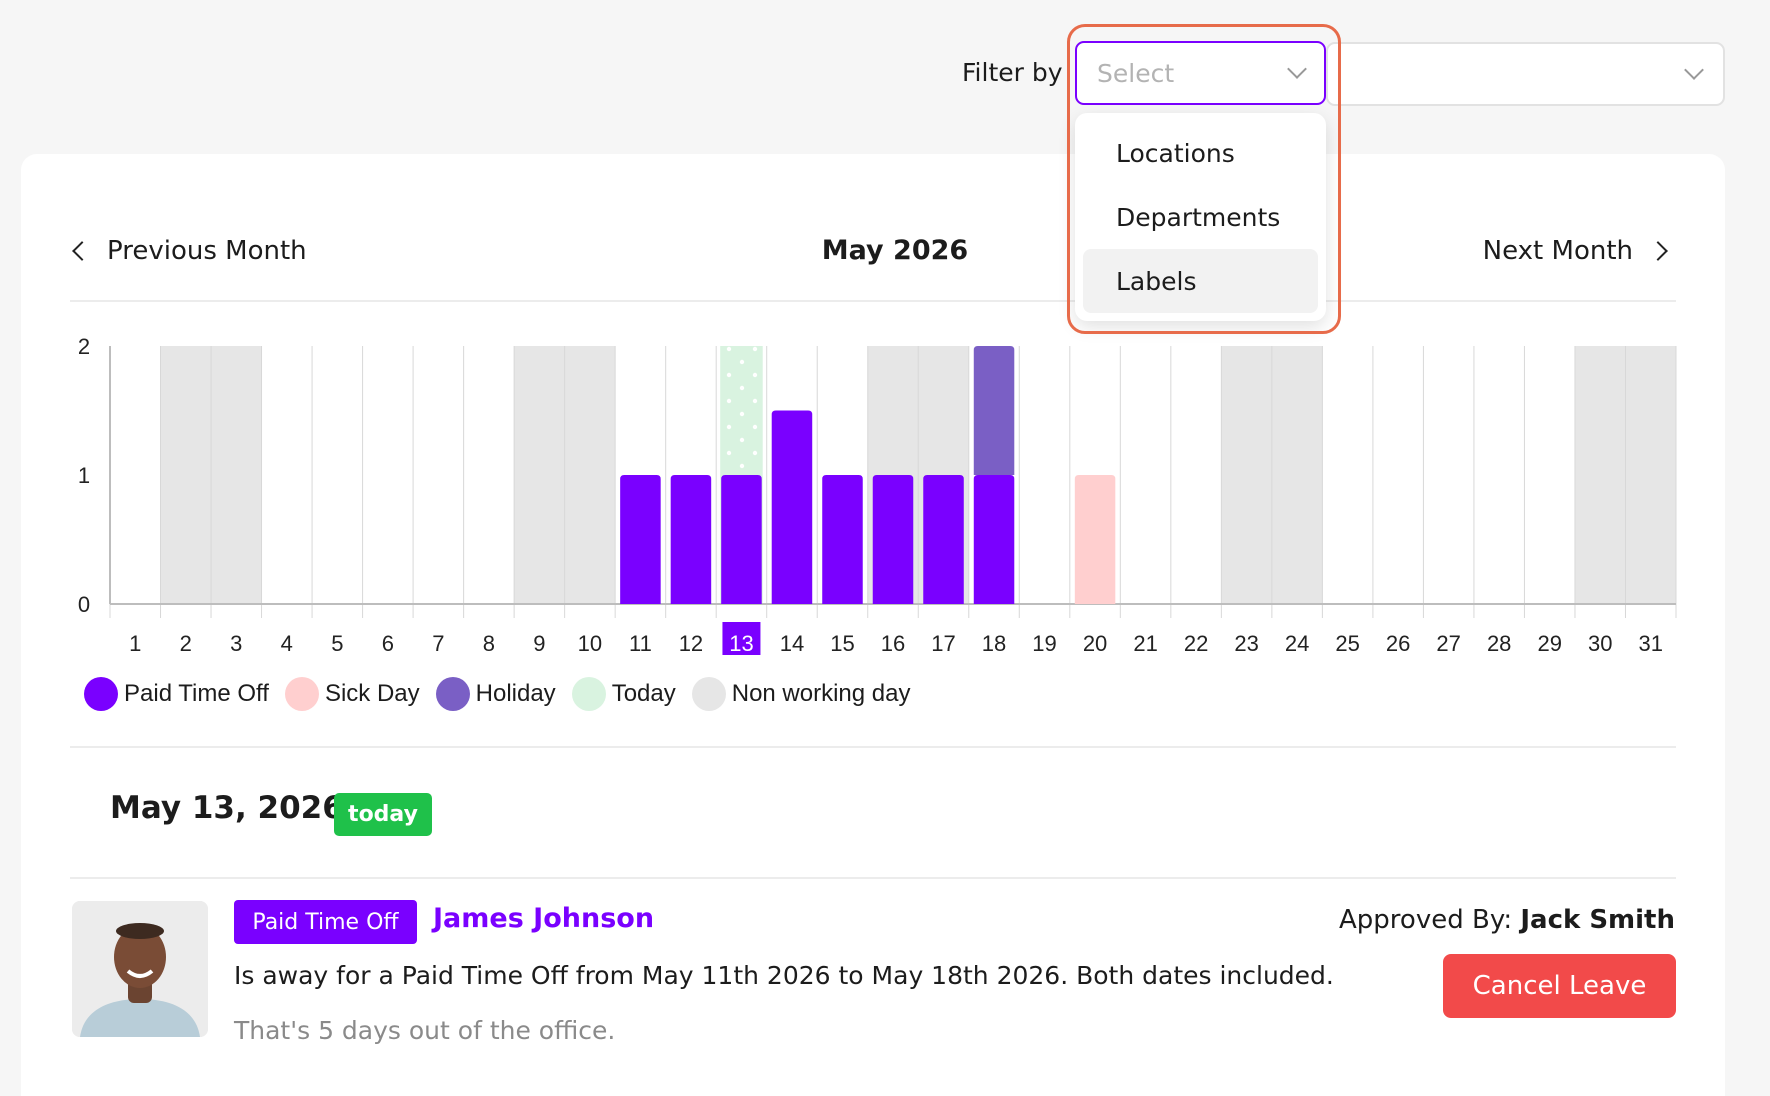 The height and width of the screenshot is (1096, 1770). What do you see at coordinates (741, 643) in the screenshot?
I see `x-tick-label-today: 13` at bounding box center [741, 643].